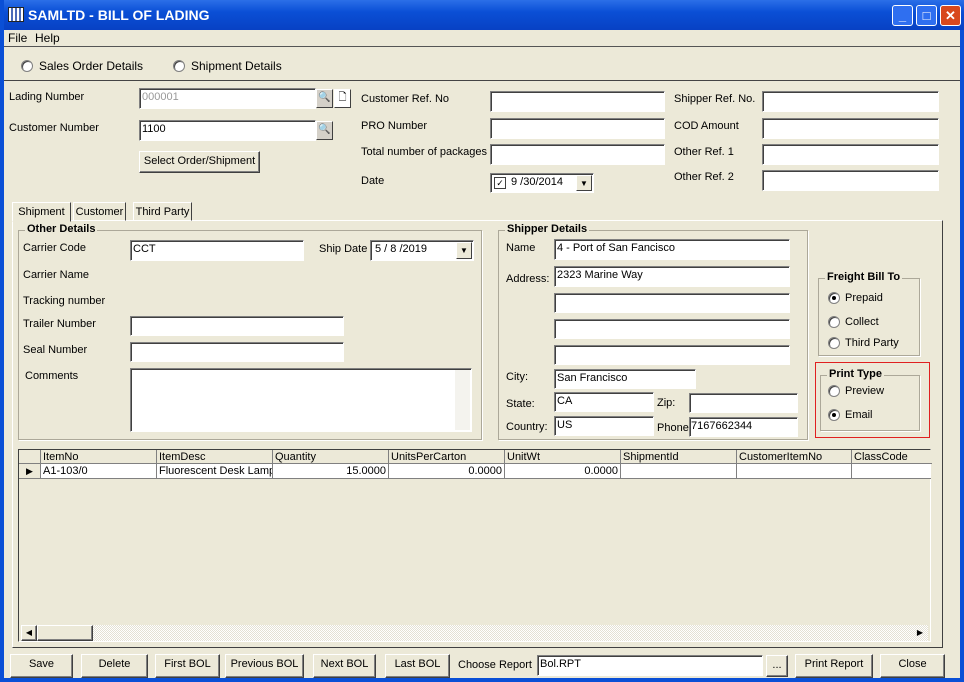 Image resolution: width=964 pixels, height=682 pixels. What do you see at coordinates (30, 457) in the screenshot?
I see `row-indicator-header` at bounding box center [30, 457].